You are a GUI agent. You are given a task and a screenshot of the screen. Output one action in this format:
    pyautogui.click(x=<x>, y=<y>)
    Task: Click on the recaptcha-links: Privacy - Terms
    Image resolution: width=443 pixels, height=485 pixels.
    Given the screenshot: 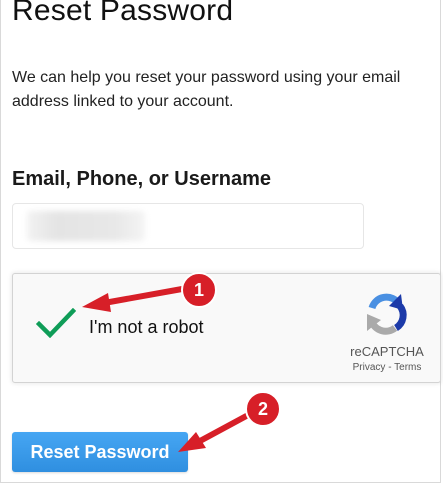 What is the action you would take?
    pyautogui.click(x=387, y=367)
    